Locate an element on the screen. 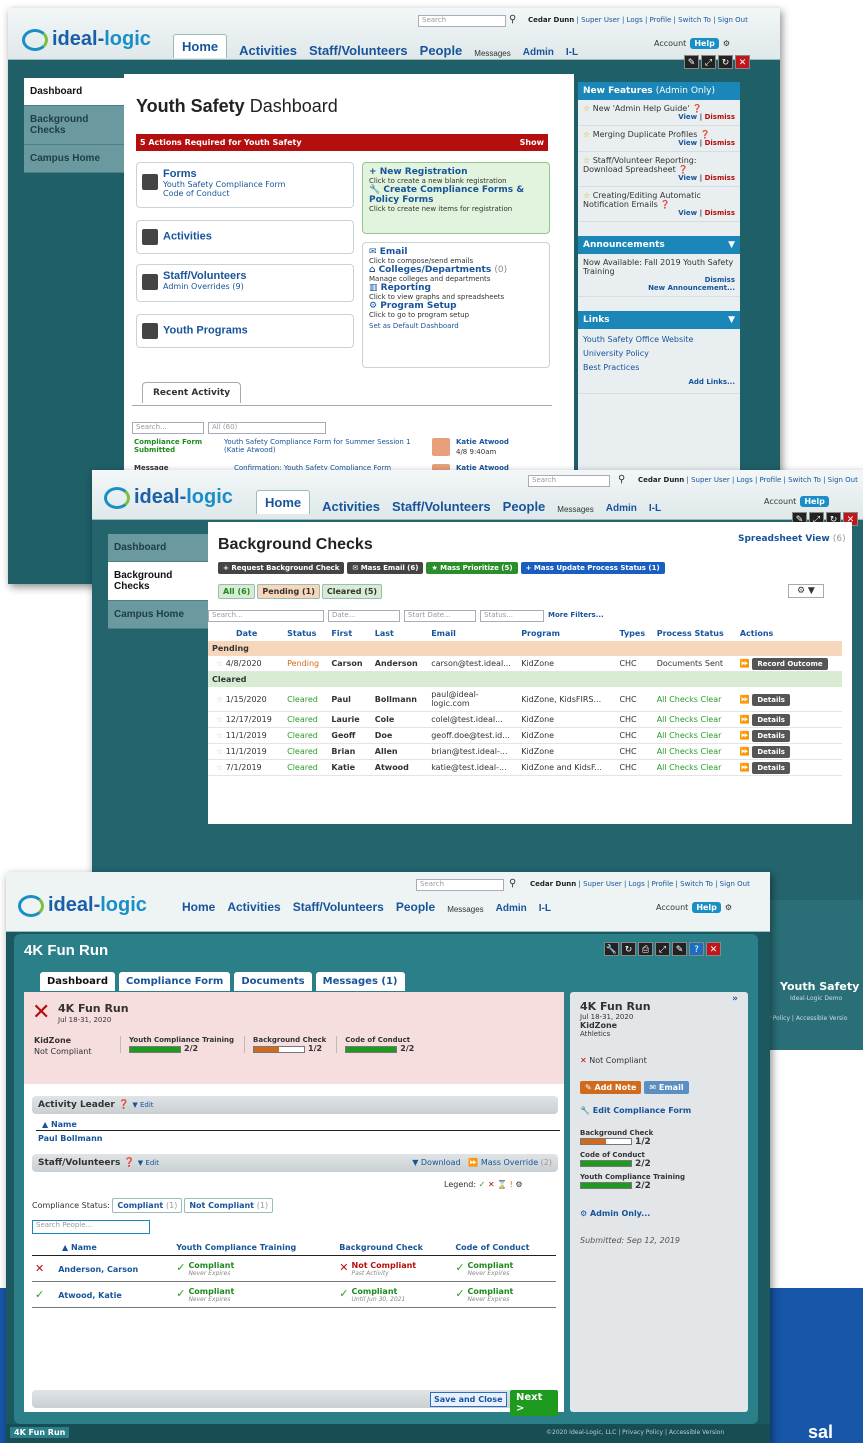  tab-messages: Messages (1) is located at coordinates (360, 981).